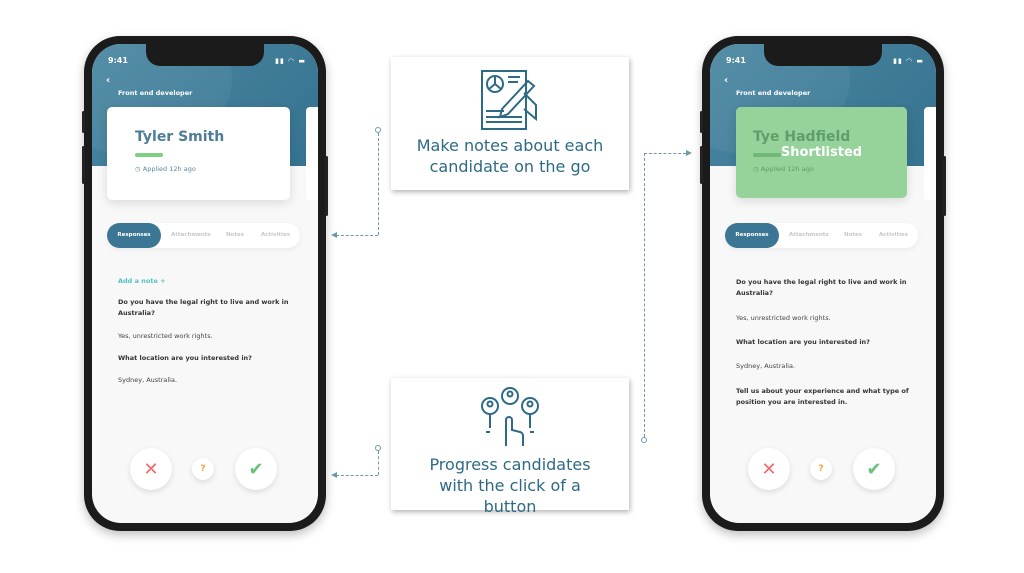 The image size is (1024, 573). I want to click on candidate-name: Tye Hadfield, so click(802, 137).